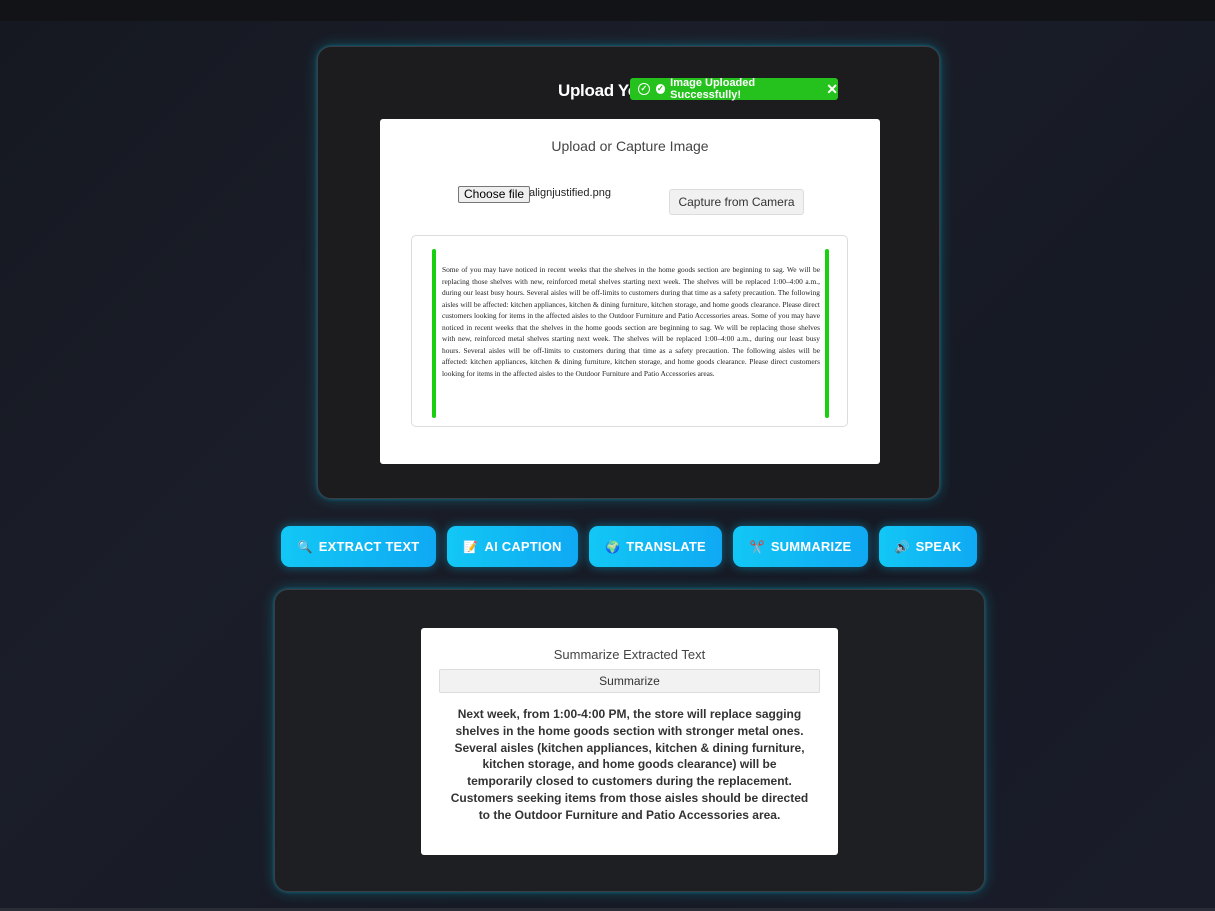 This screenshot has width=1215, height=911. I want to click on ai-caption-label: AI CAPTION, so click(523, 546).